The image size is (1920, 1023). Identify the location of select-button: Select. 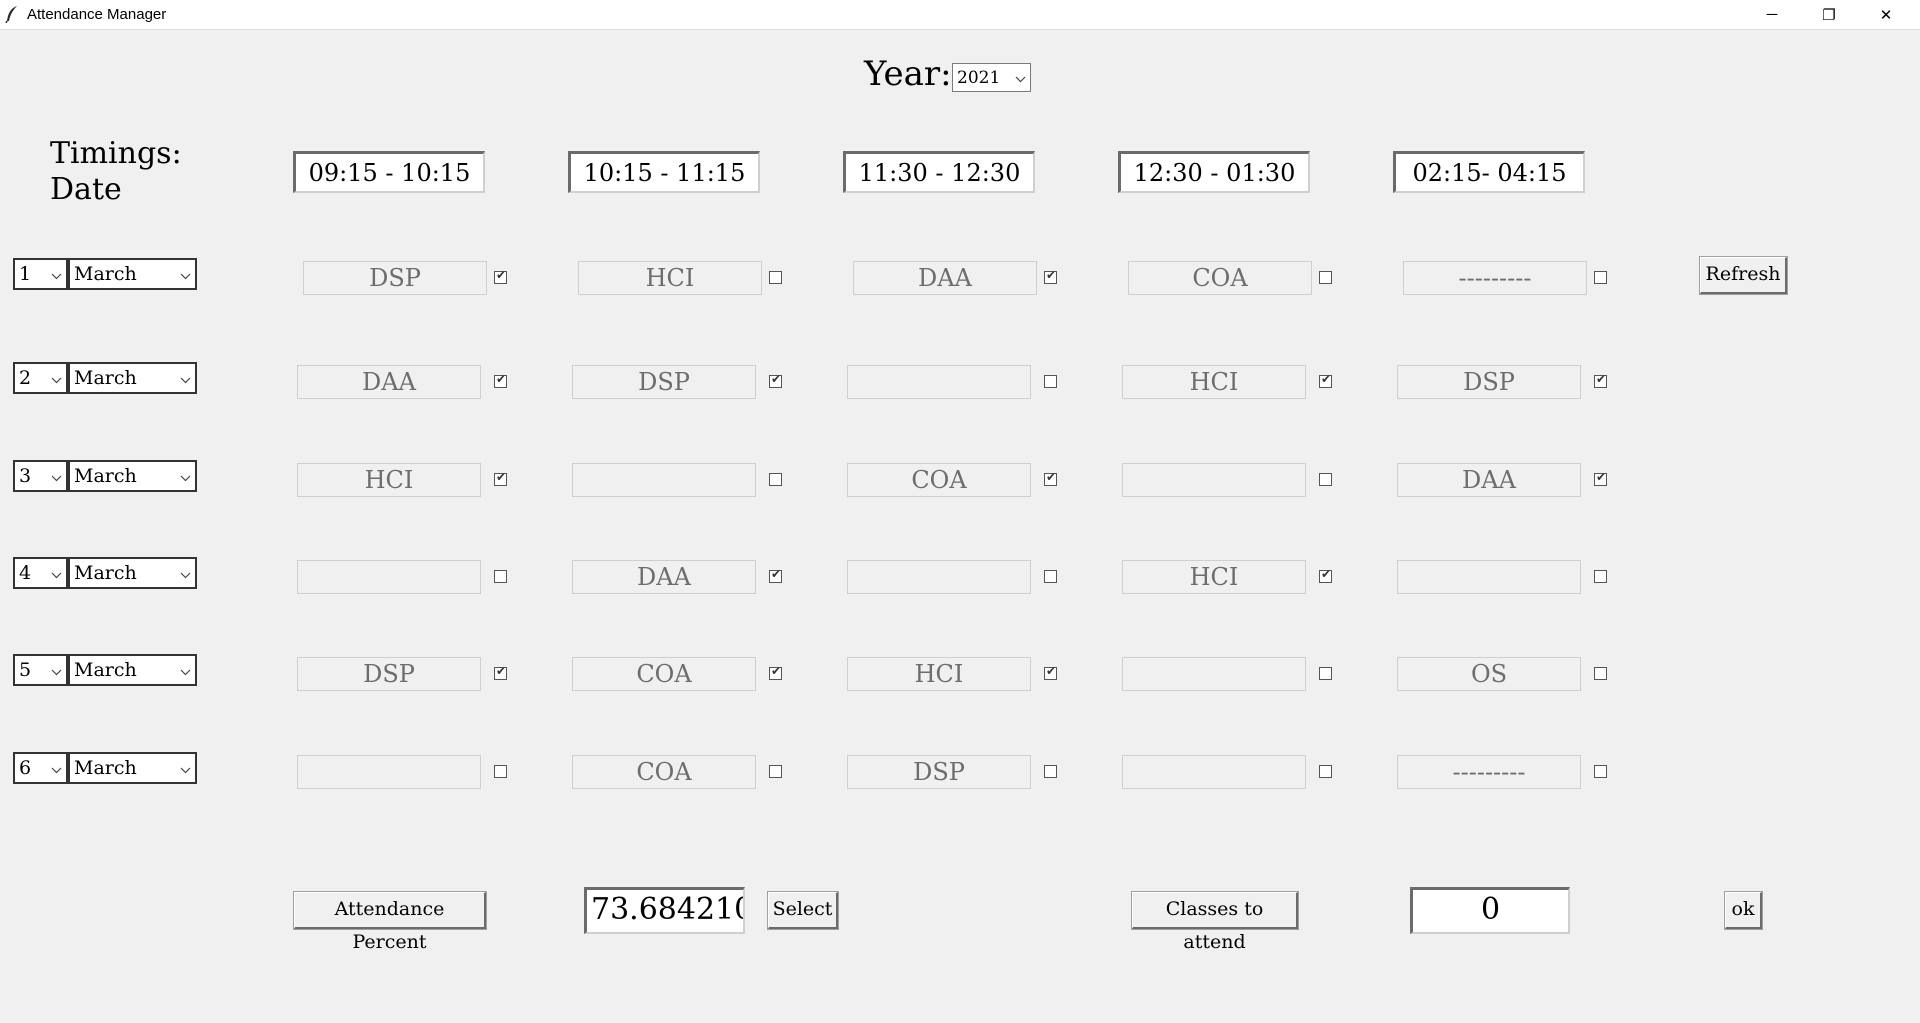
(803, 910).